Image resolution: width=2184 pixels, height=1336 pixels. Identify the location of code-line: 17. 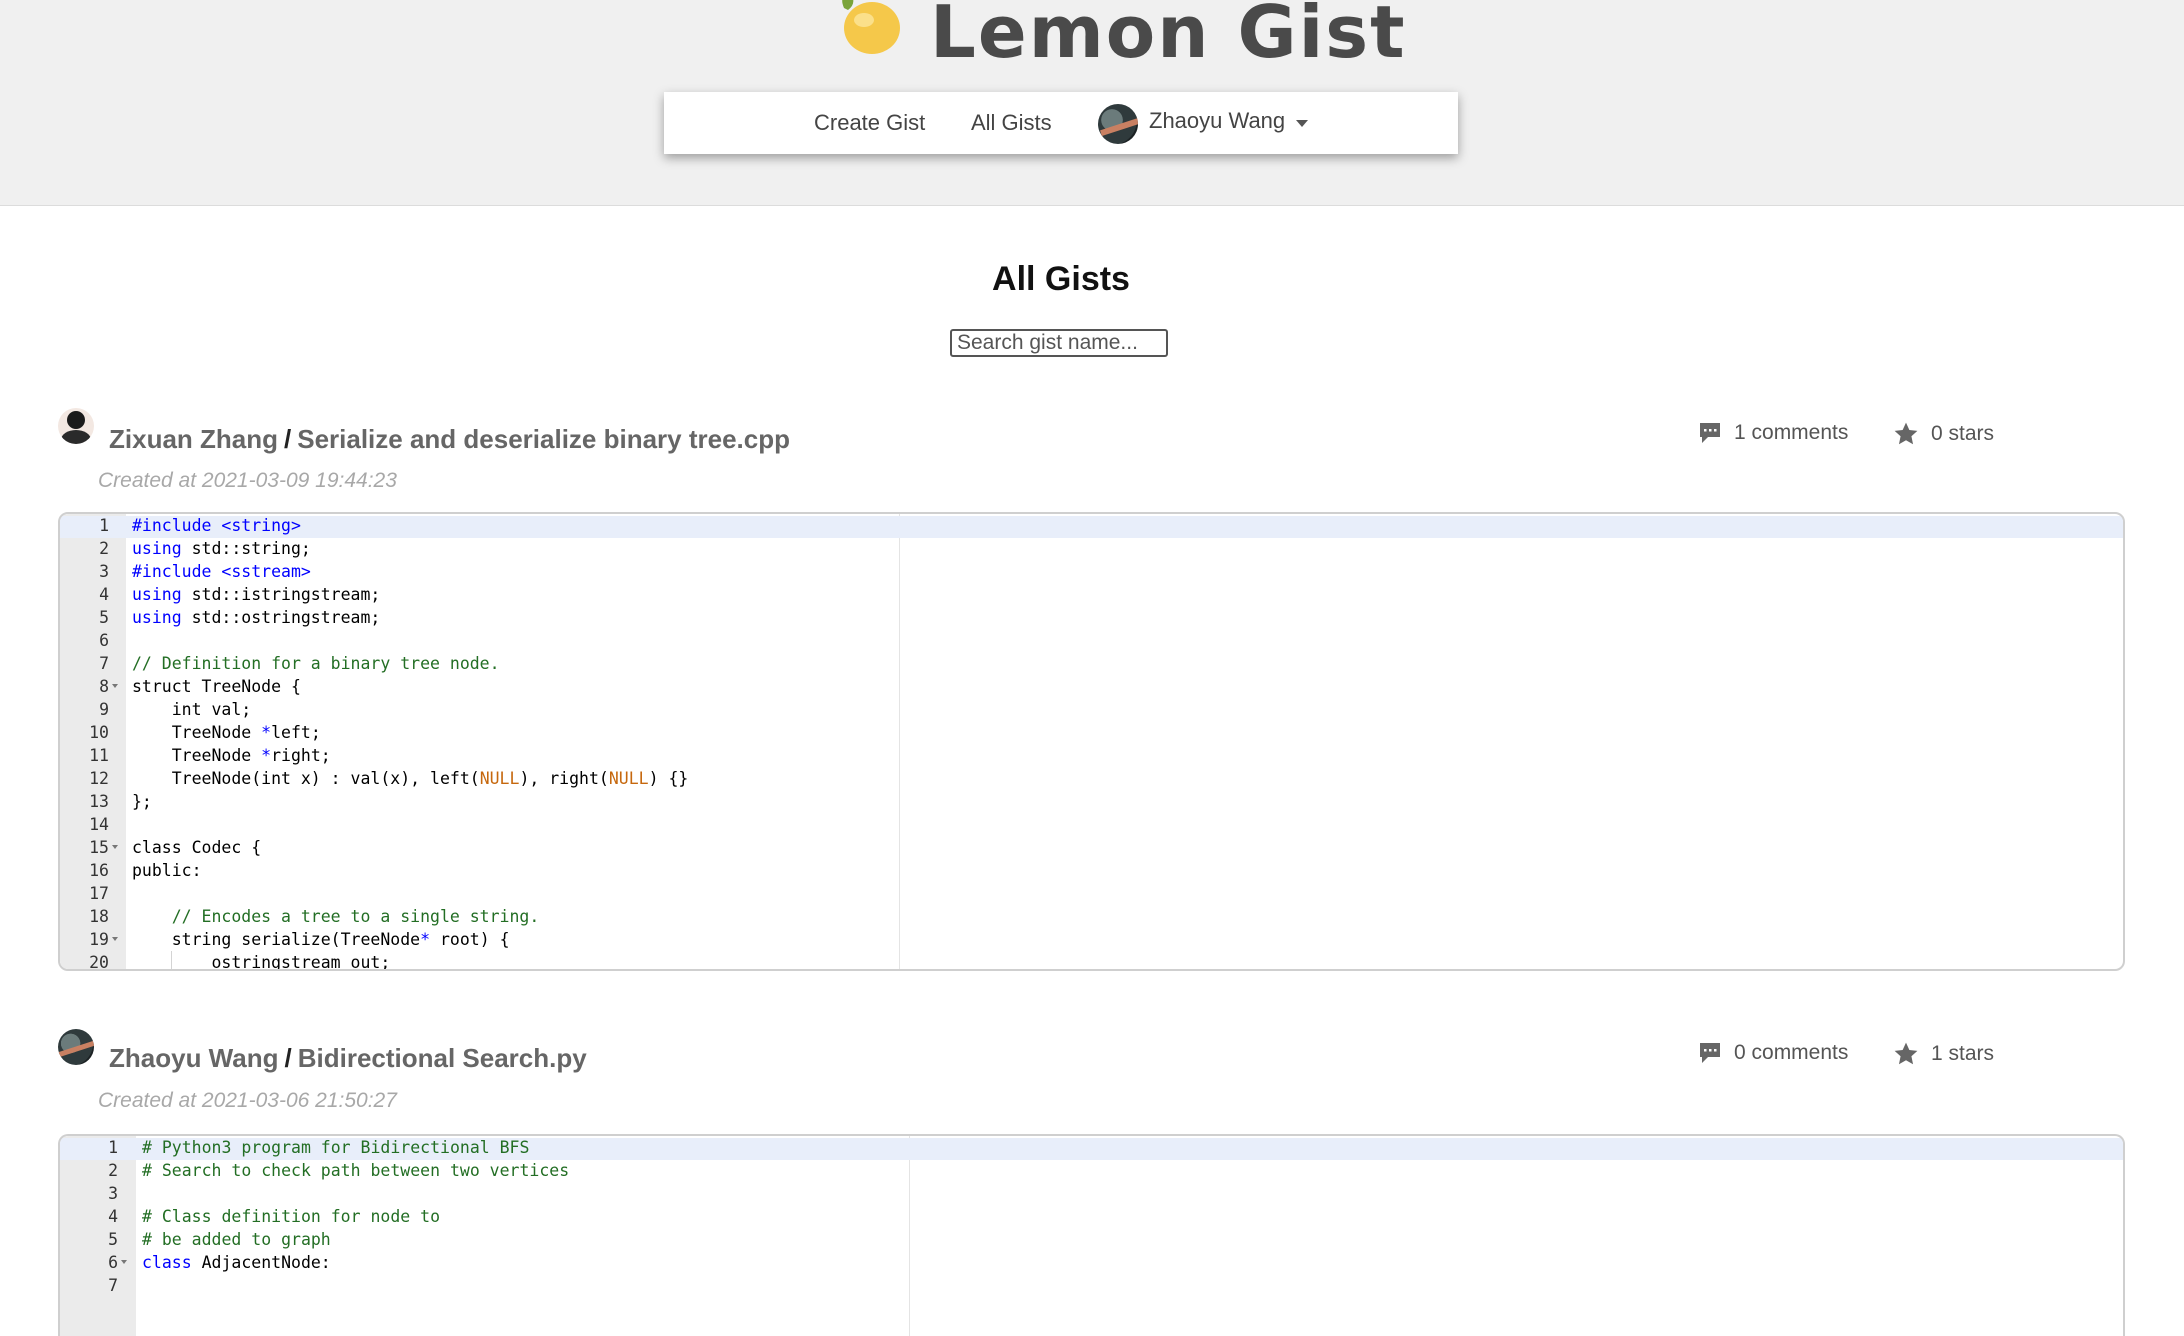
(99, 893).